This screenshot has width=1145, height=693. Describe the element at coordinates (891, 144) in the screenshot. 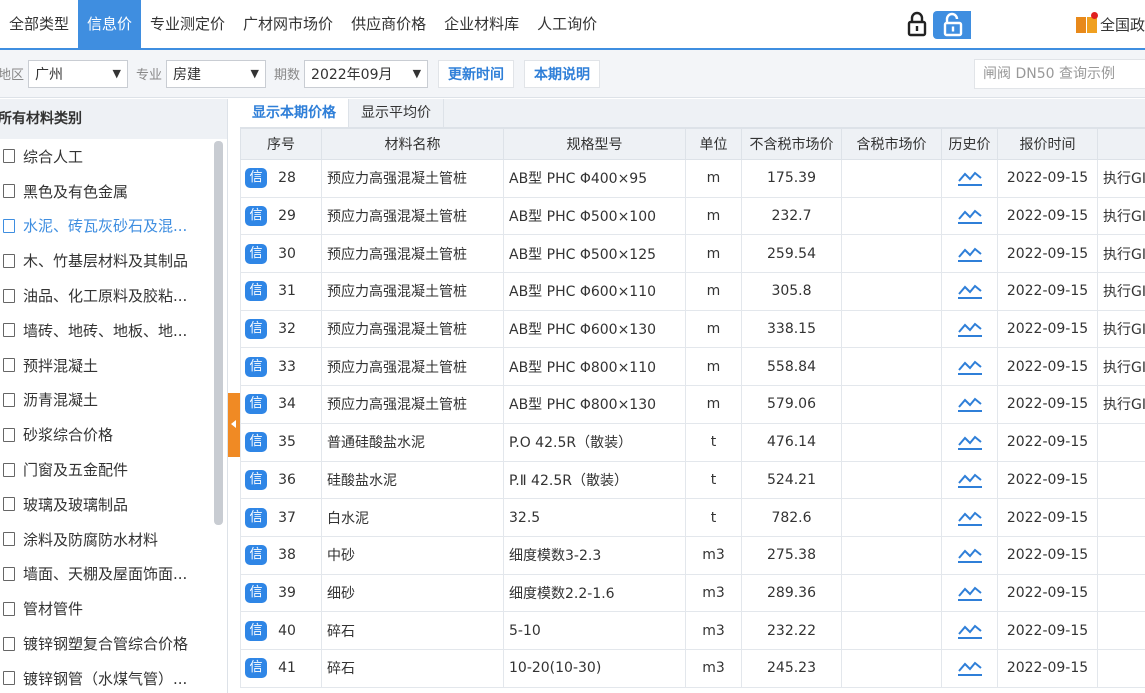

I see `col-tax-price: 含税市场价` at that location.